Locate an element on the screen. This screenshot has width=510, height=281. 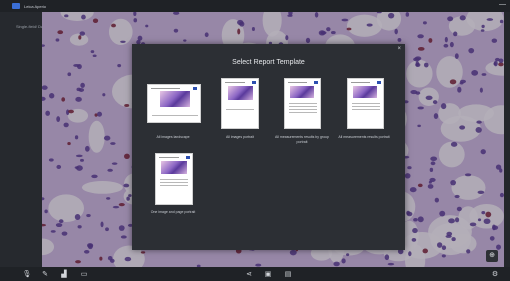
report-icon: ▤ is located at coordinates (288, 274).